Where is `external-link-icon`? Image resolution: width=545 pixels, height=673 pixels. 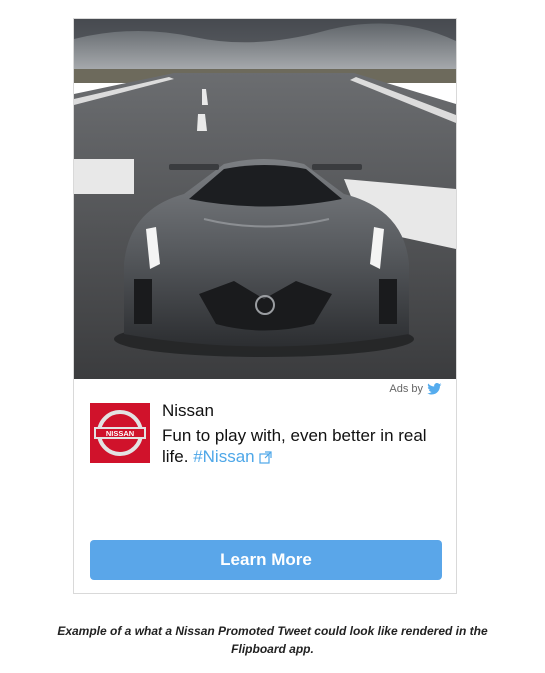 external-link-icon is located at coordinates (265, 457).